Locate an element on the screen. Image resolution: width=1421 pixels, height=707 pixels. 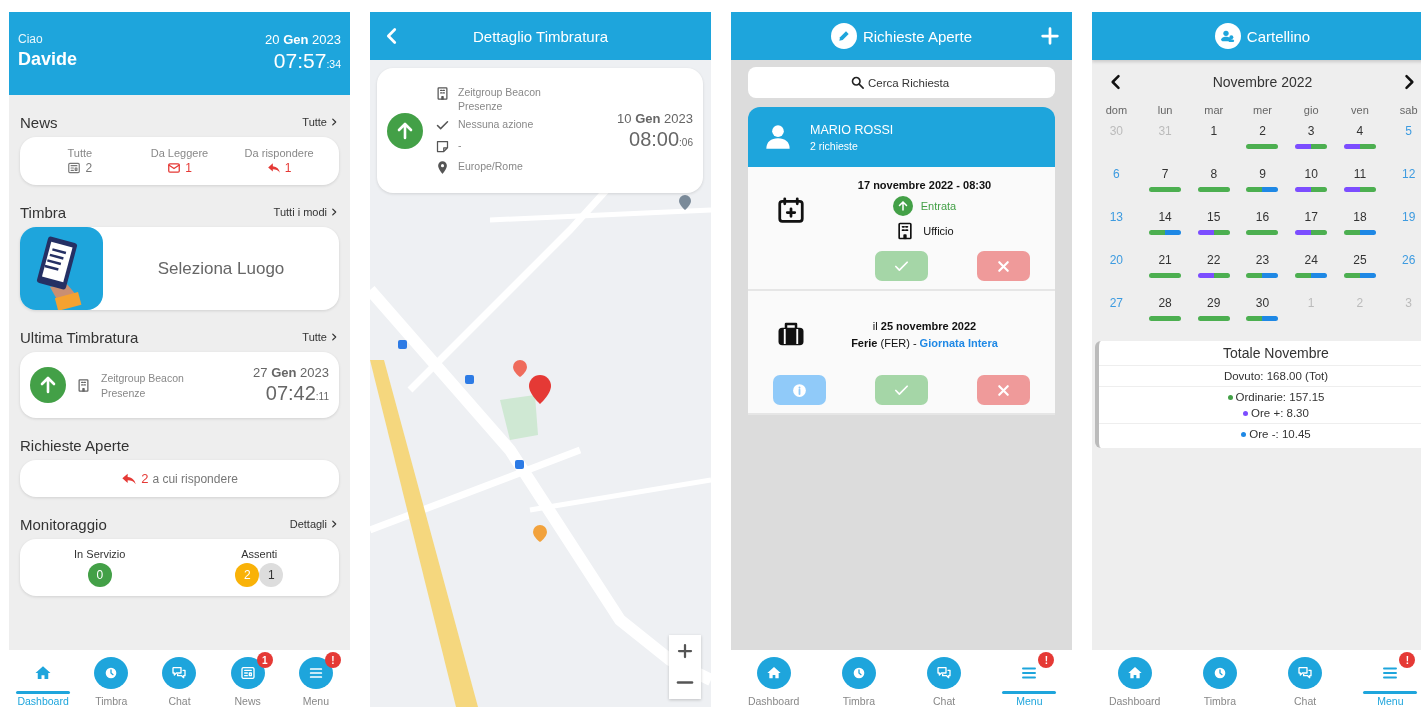
day-number: 18 is located at coordinates (1360, 217).